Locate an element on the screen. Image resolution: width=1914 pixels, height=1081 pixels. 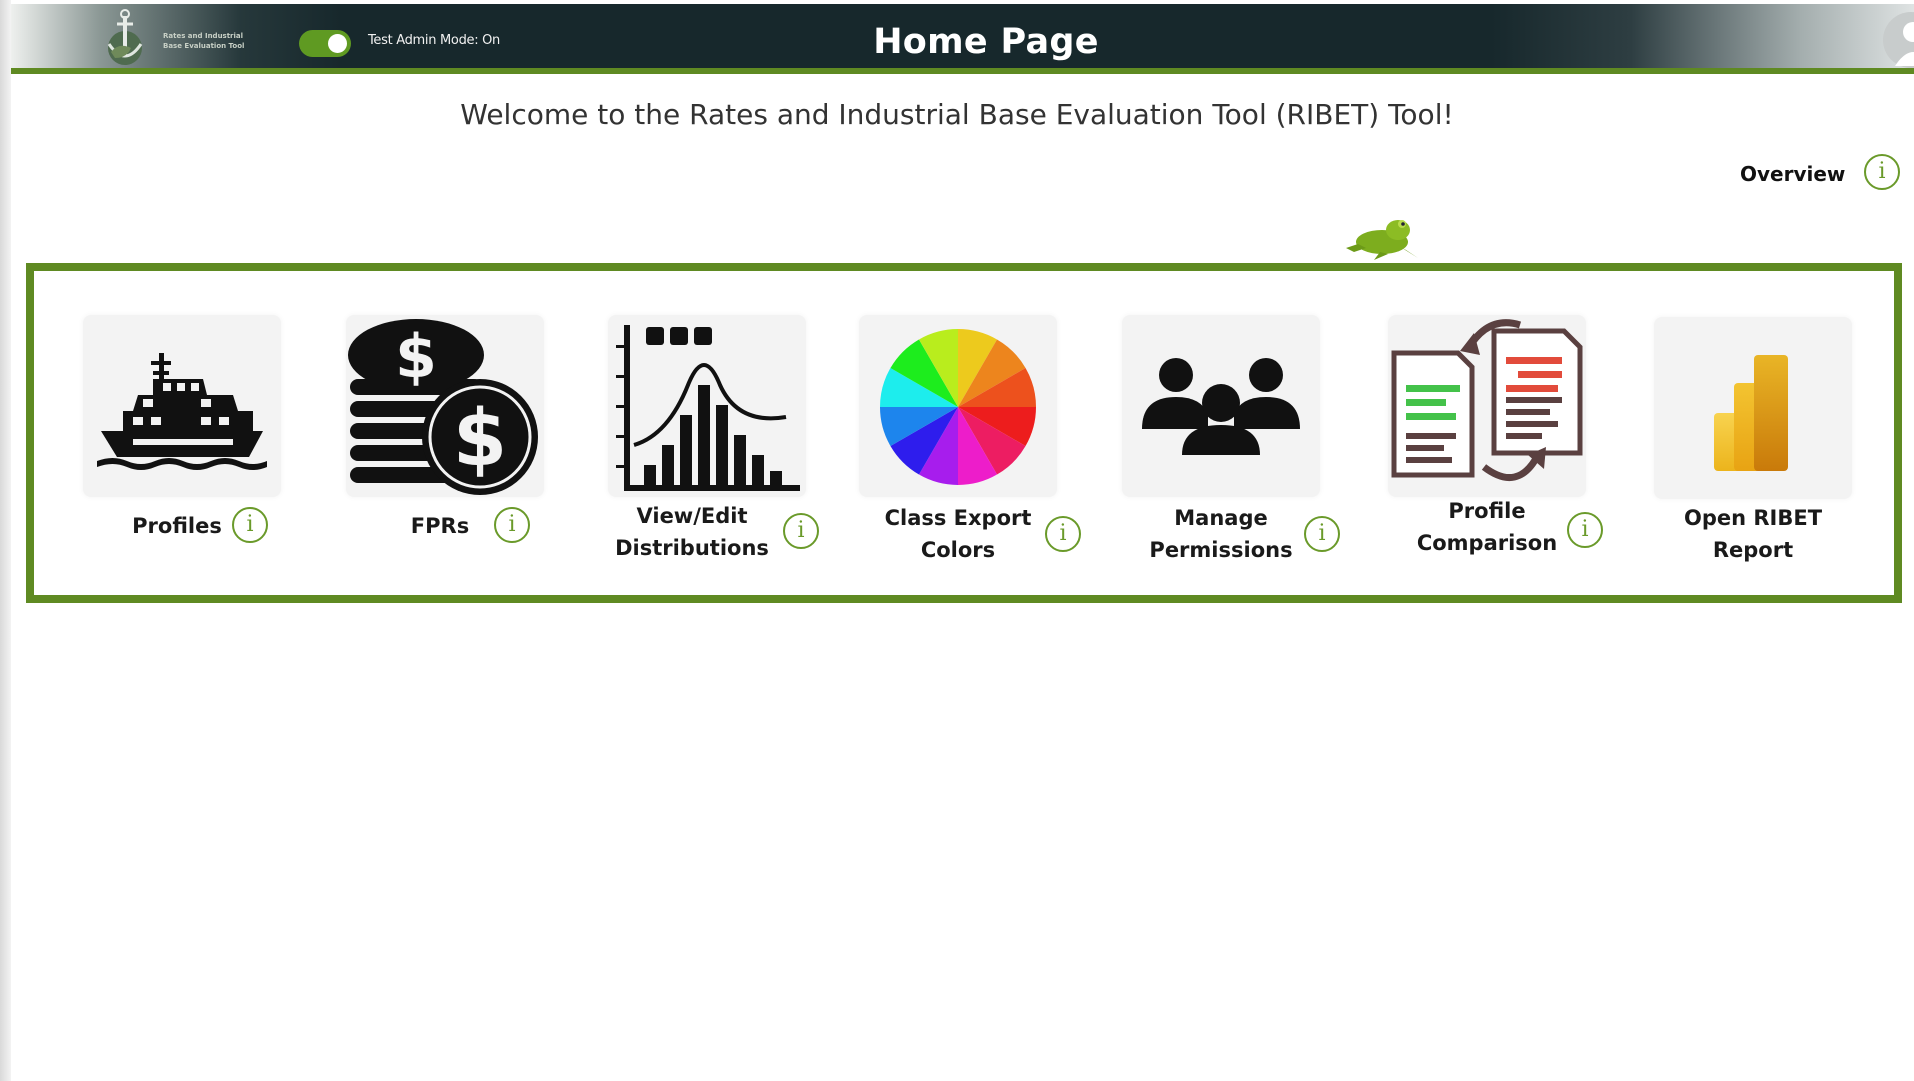
profiles-tile is located at coordinates (182, 406).